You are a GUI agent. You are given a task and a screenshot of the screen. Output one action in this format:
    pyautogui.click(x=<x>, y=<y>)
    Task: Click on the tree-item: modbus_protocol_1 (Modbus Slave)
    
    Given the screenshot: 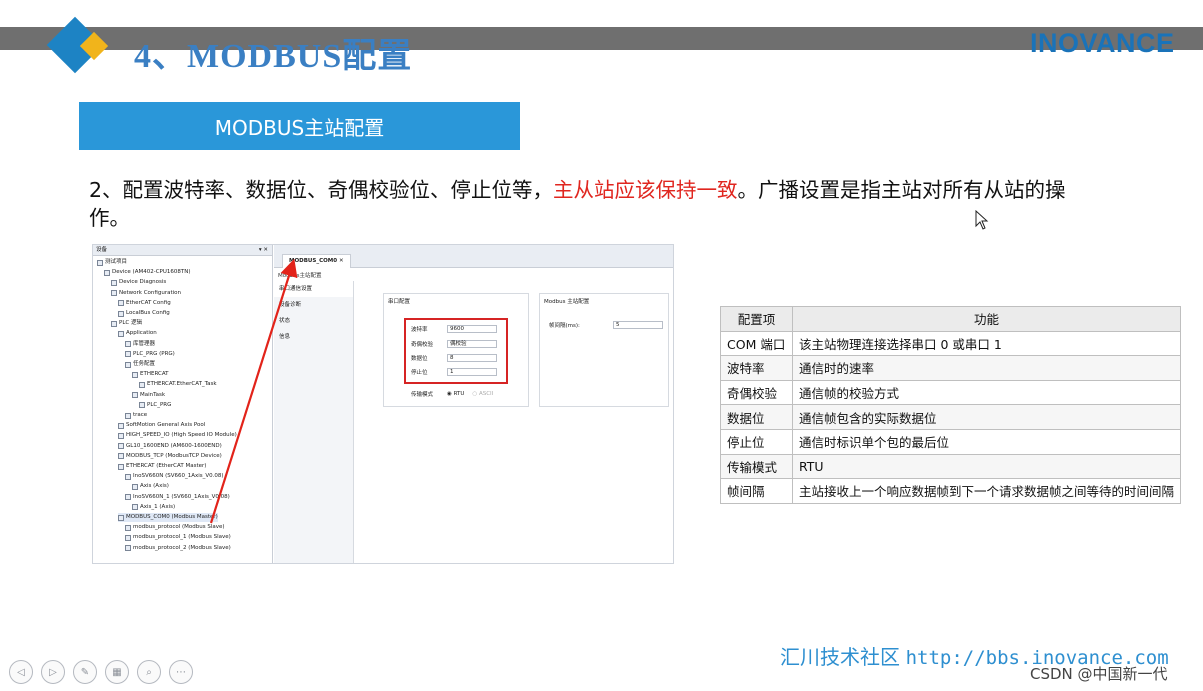 What is the action you would take?
    pyautogui.click(x=178, y=537)
    